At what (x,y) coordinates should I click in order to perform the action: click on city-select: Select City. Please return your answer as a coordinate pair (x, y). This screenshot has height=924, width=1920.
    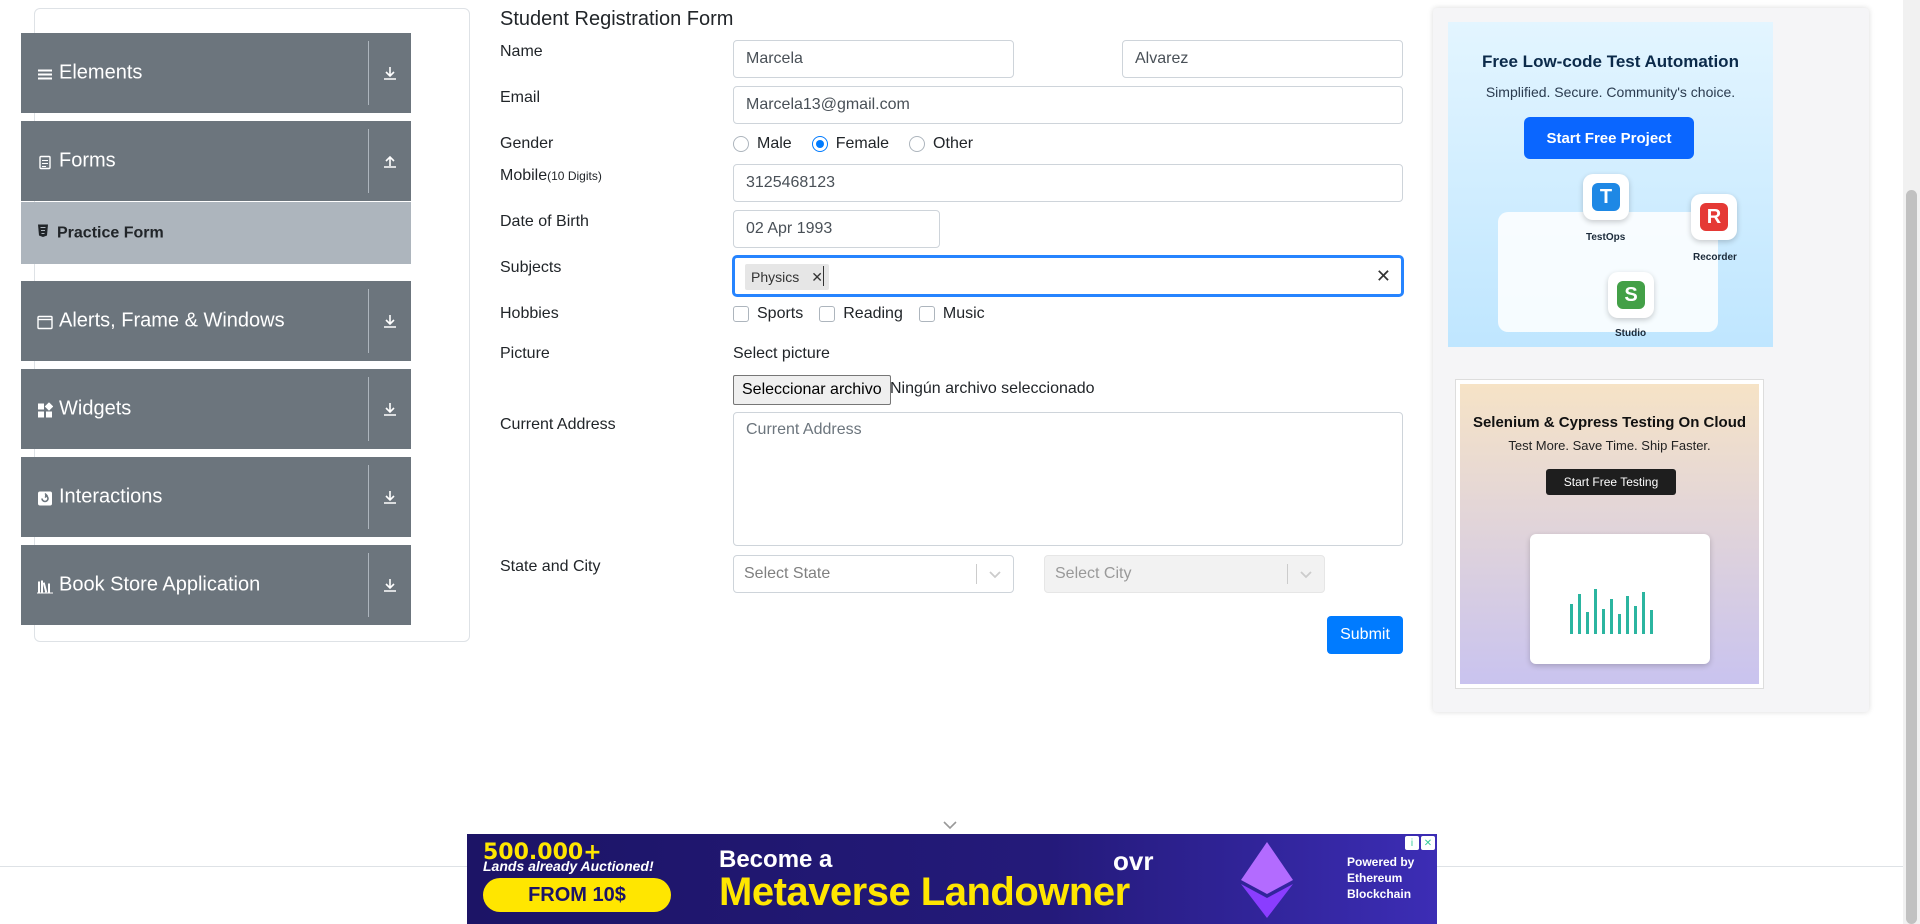
    Looking at the image, I should click on (1184, 574).